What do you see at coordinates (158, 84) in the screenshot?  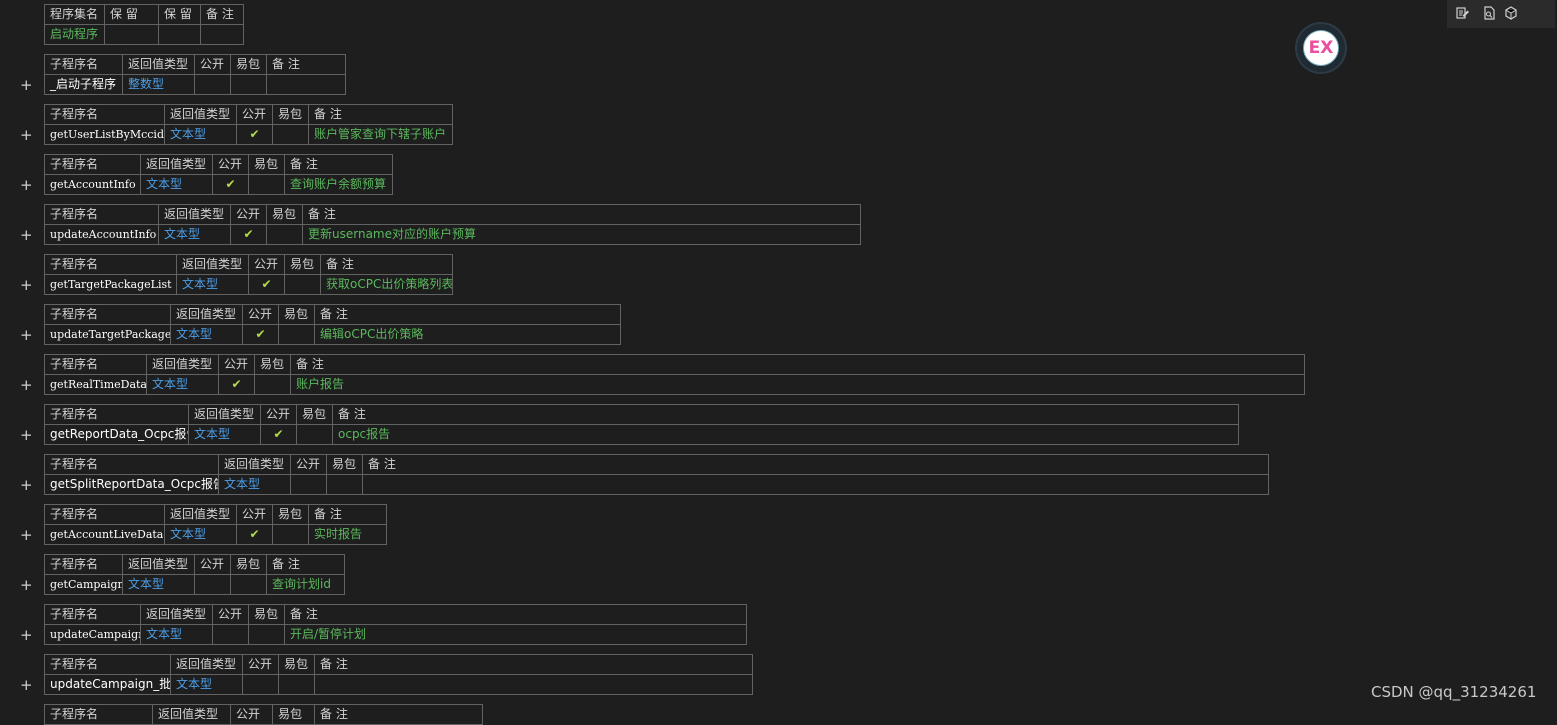 I see `subroutine-return-type: 整数型` at bounding box center [158, 84].